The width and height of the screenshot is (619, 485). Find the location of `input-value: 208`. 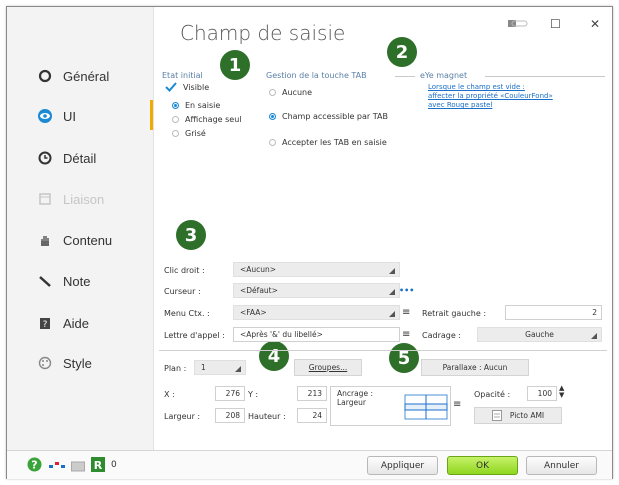

input-value: 208 is located at coordinates (232, 415).